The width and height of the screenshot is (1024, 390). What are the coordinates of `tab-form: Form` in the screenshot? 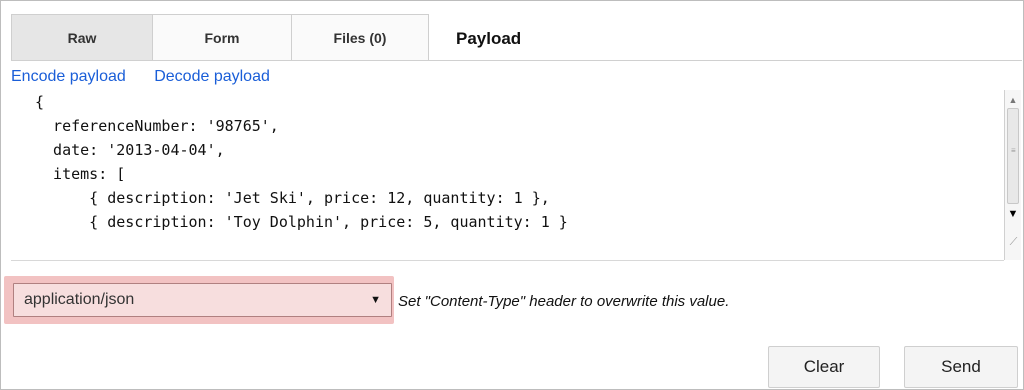 It's located at (222, 37).